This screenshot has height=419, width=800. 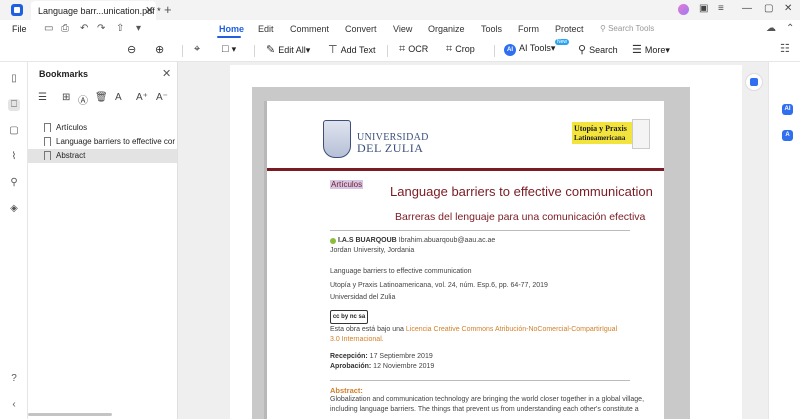 I want to click on tab-convert: Convert, so click(x=361, y=29).